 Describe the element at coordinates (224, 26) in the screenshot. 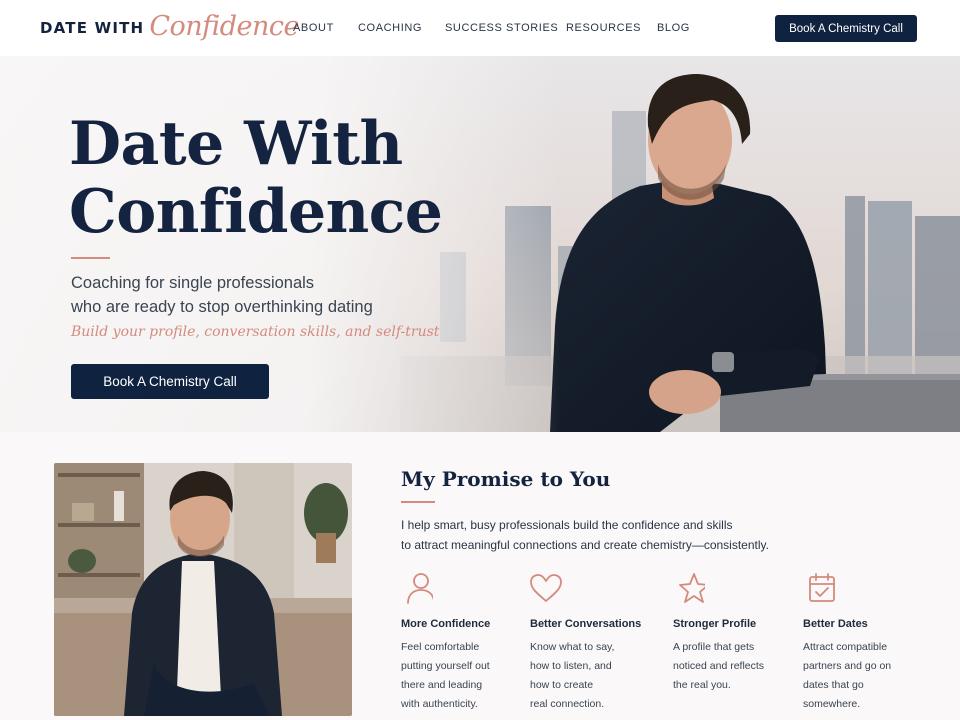

I see `logo-text-confidence: Confidence` at that location.